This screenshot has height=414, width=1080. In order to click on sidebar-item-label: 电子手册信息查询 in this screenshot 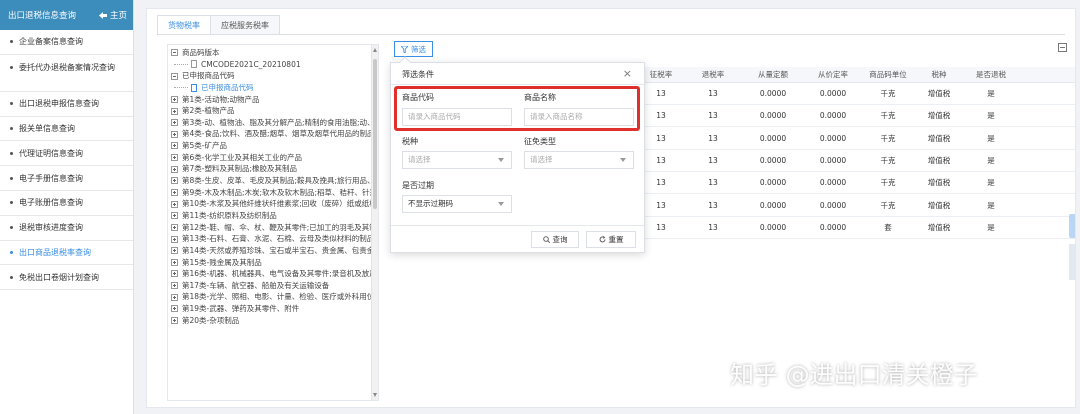, I will do `click(51, 178)`.